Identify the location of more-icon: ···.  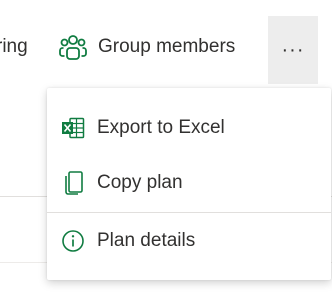
(293, 49).